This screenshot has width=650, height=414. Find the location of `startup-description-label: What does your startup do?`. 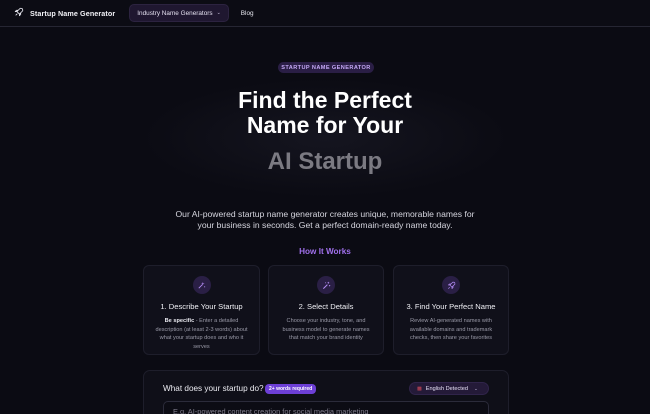

startup-description-label: What does your startup do? is located at coordinates (213, 388).